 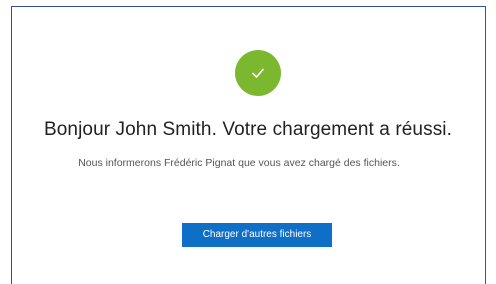 I want to click on success-badge, so click(x=258, y=73).